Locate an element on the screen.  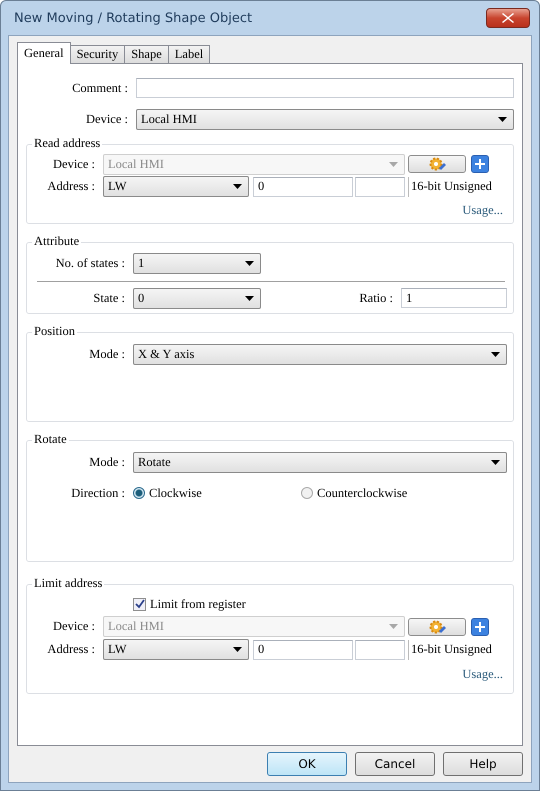
dialog-button: Cancel is located at coordinates (395, 764).